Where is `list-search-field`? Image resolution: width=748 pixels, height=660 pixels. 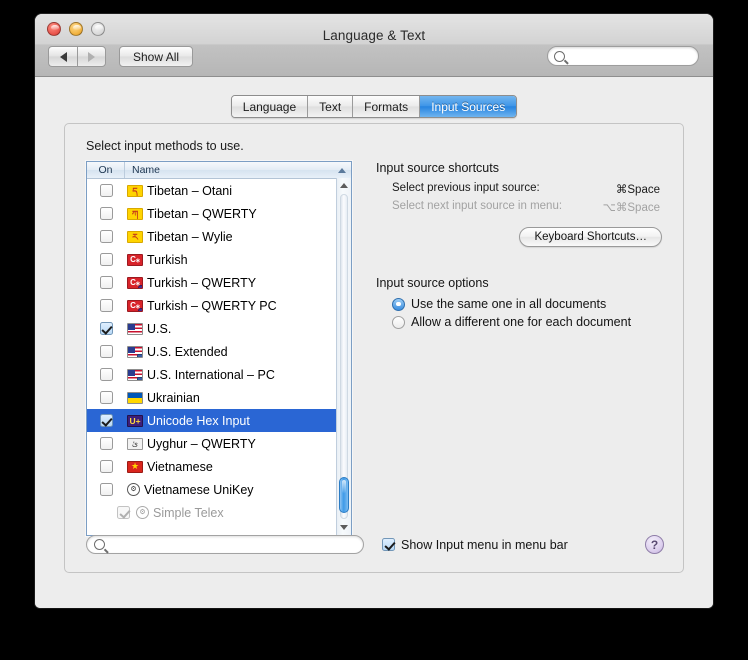
list-search-field is located at coordinates (225, 544).